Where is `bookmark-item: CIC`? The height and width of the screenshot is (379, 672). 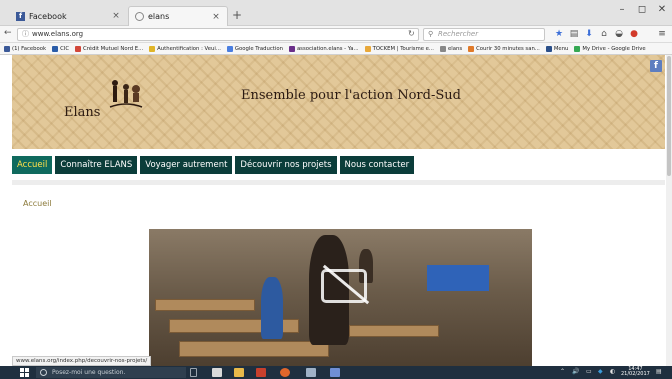
bookmark-item: CIC is located at coordinates (61, 48).